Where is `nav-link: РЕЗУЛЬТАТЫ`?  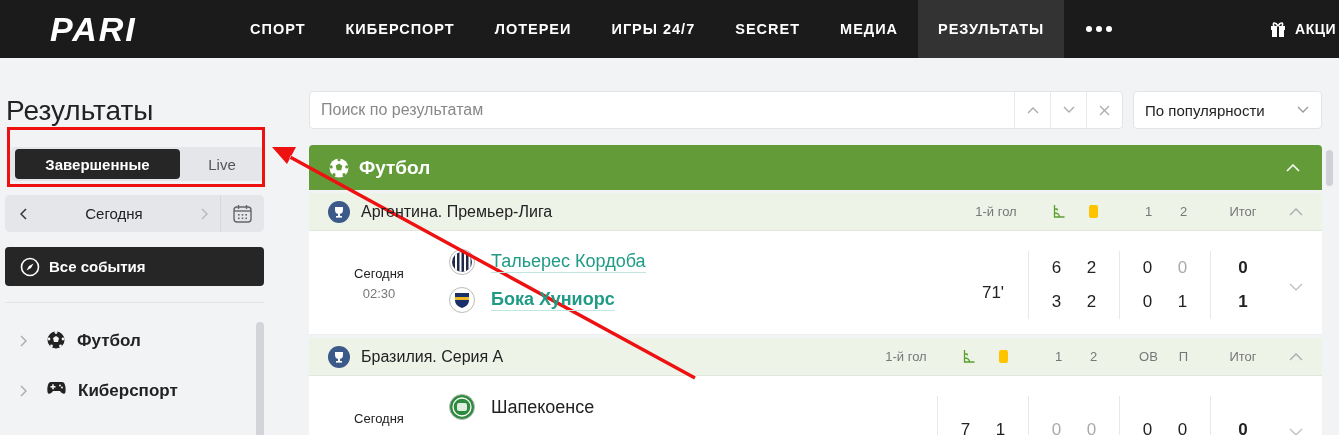 nav-link: РЕЗУЛЬТАТЫ is located at coordinates (991, 29).